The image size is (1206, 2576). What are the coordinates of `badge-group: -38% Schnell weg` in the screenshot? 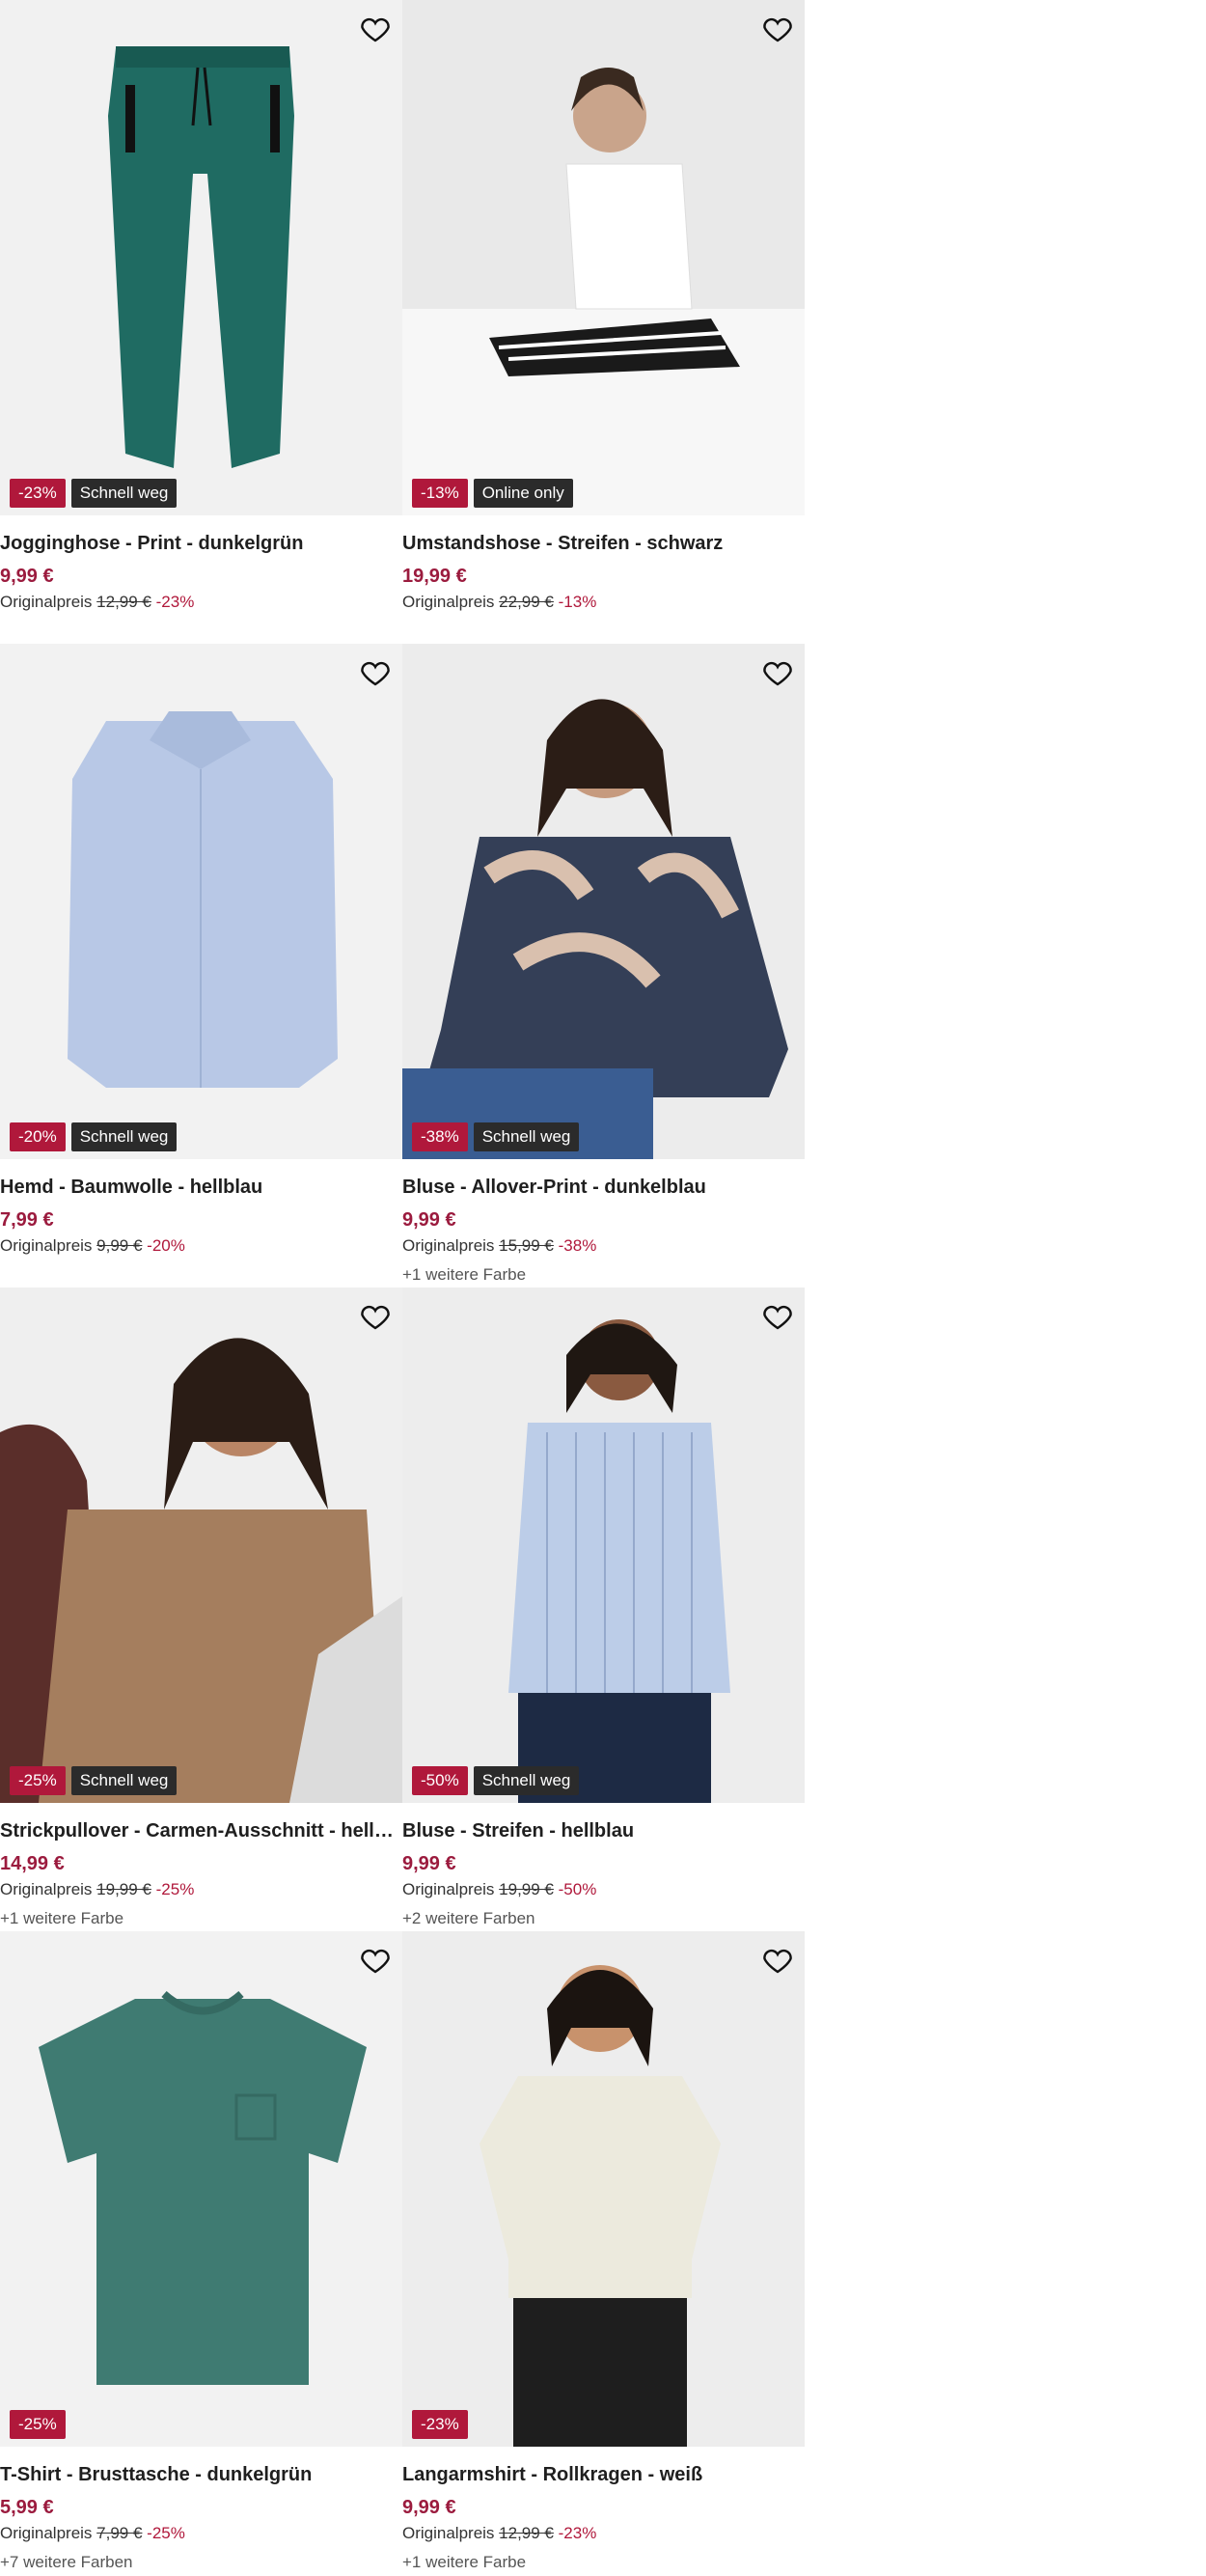 It's located at (496, 1136).